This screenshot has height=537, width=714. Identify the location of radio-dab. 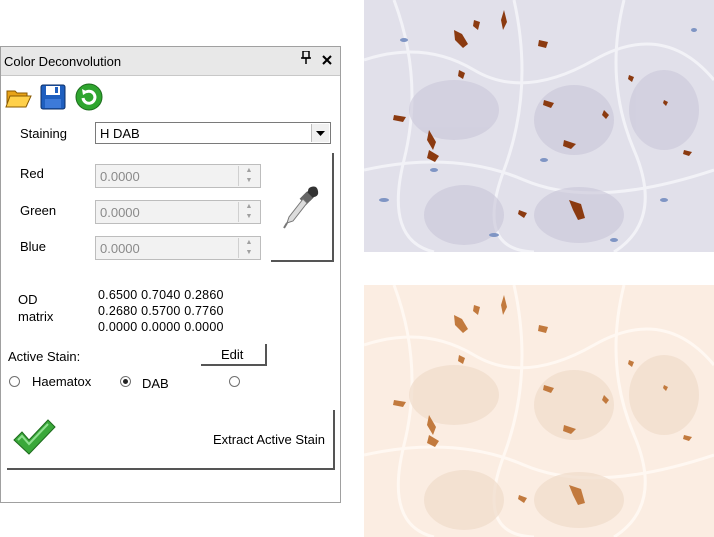
(125, 381).